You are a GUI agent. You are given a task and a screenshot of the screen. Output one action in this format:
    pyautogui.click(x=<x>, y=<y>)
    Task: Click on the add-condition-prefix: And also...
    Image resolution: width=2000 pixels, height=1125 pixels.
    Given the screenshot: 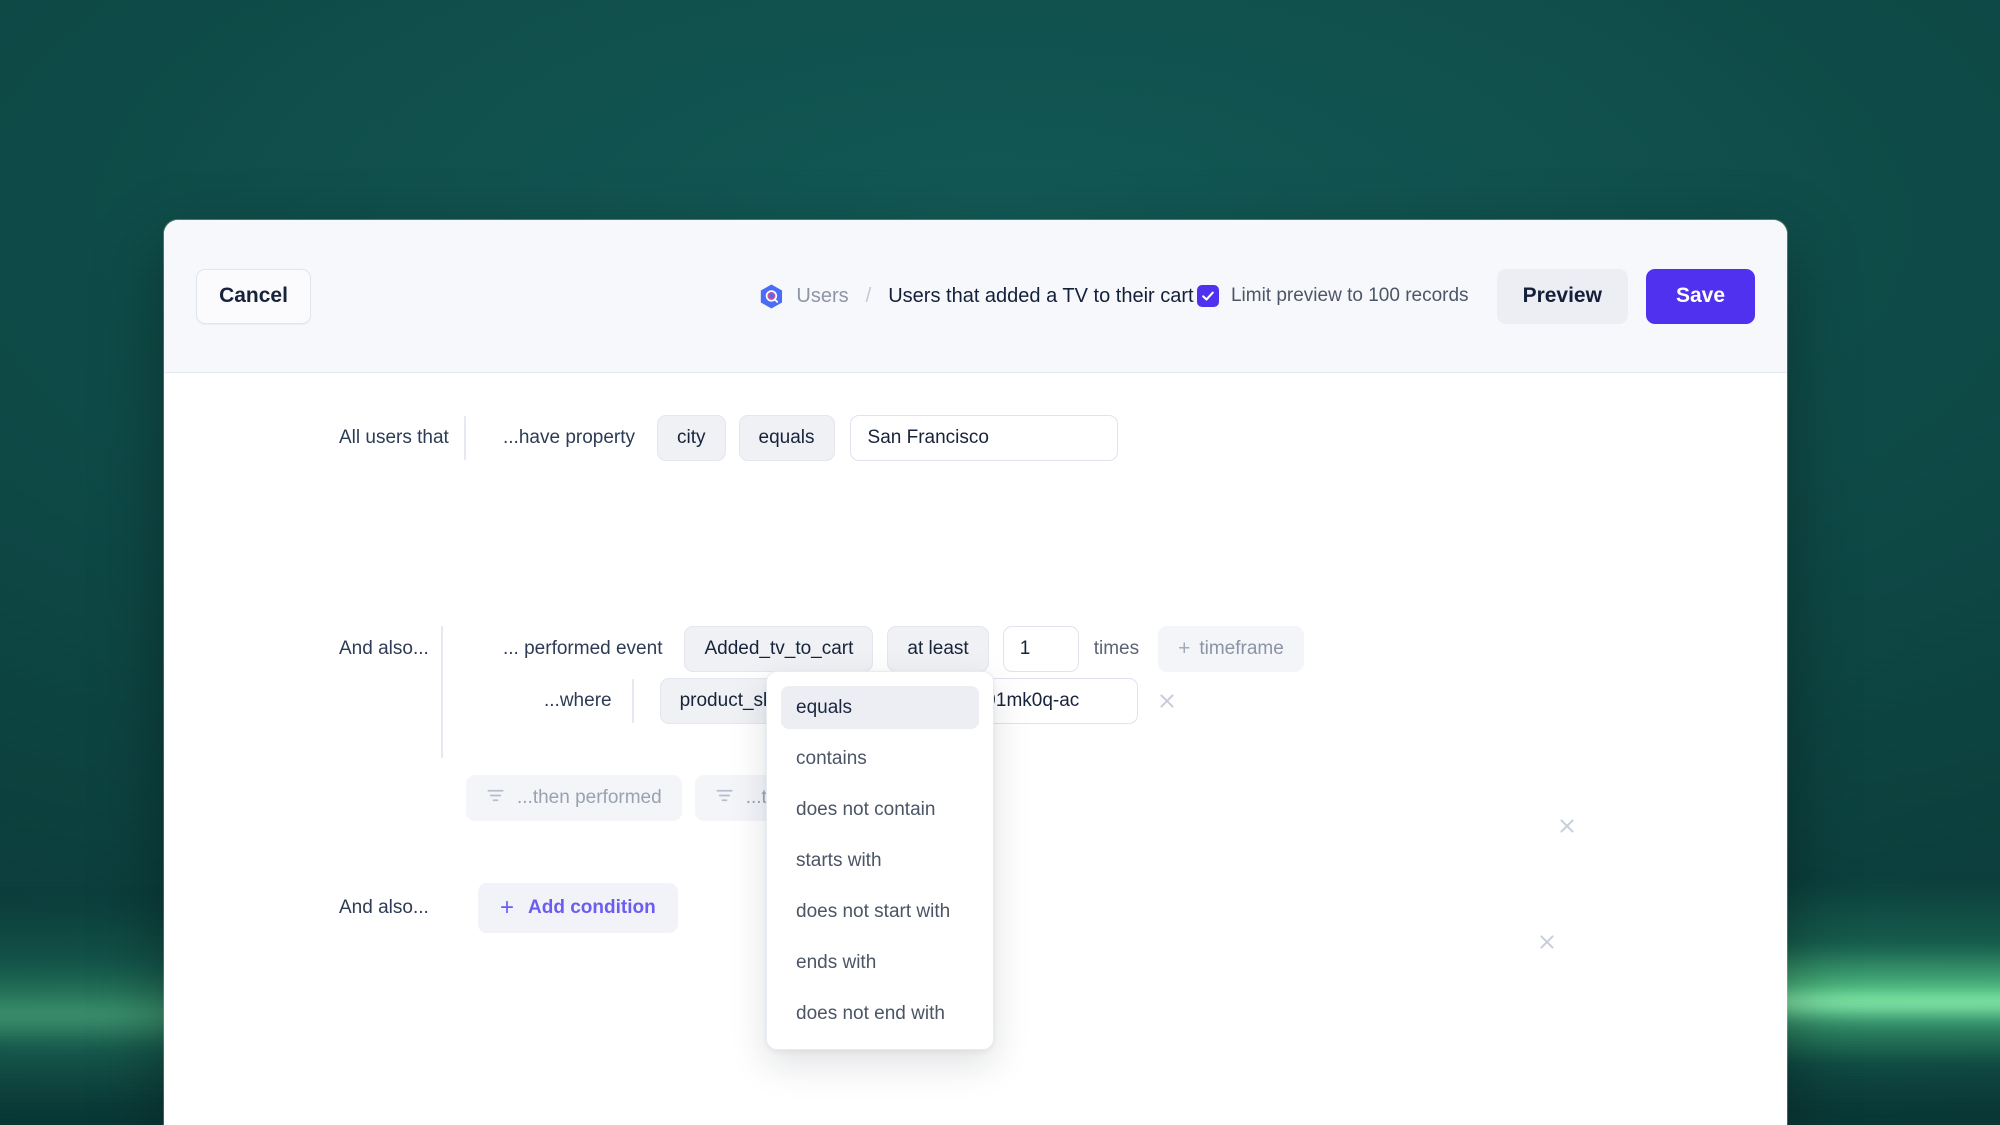 What is the action you would take?
    pyautogui.click(x=384, y=907)
    